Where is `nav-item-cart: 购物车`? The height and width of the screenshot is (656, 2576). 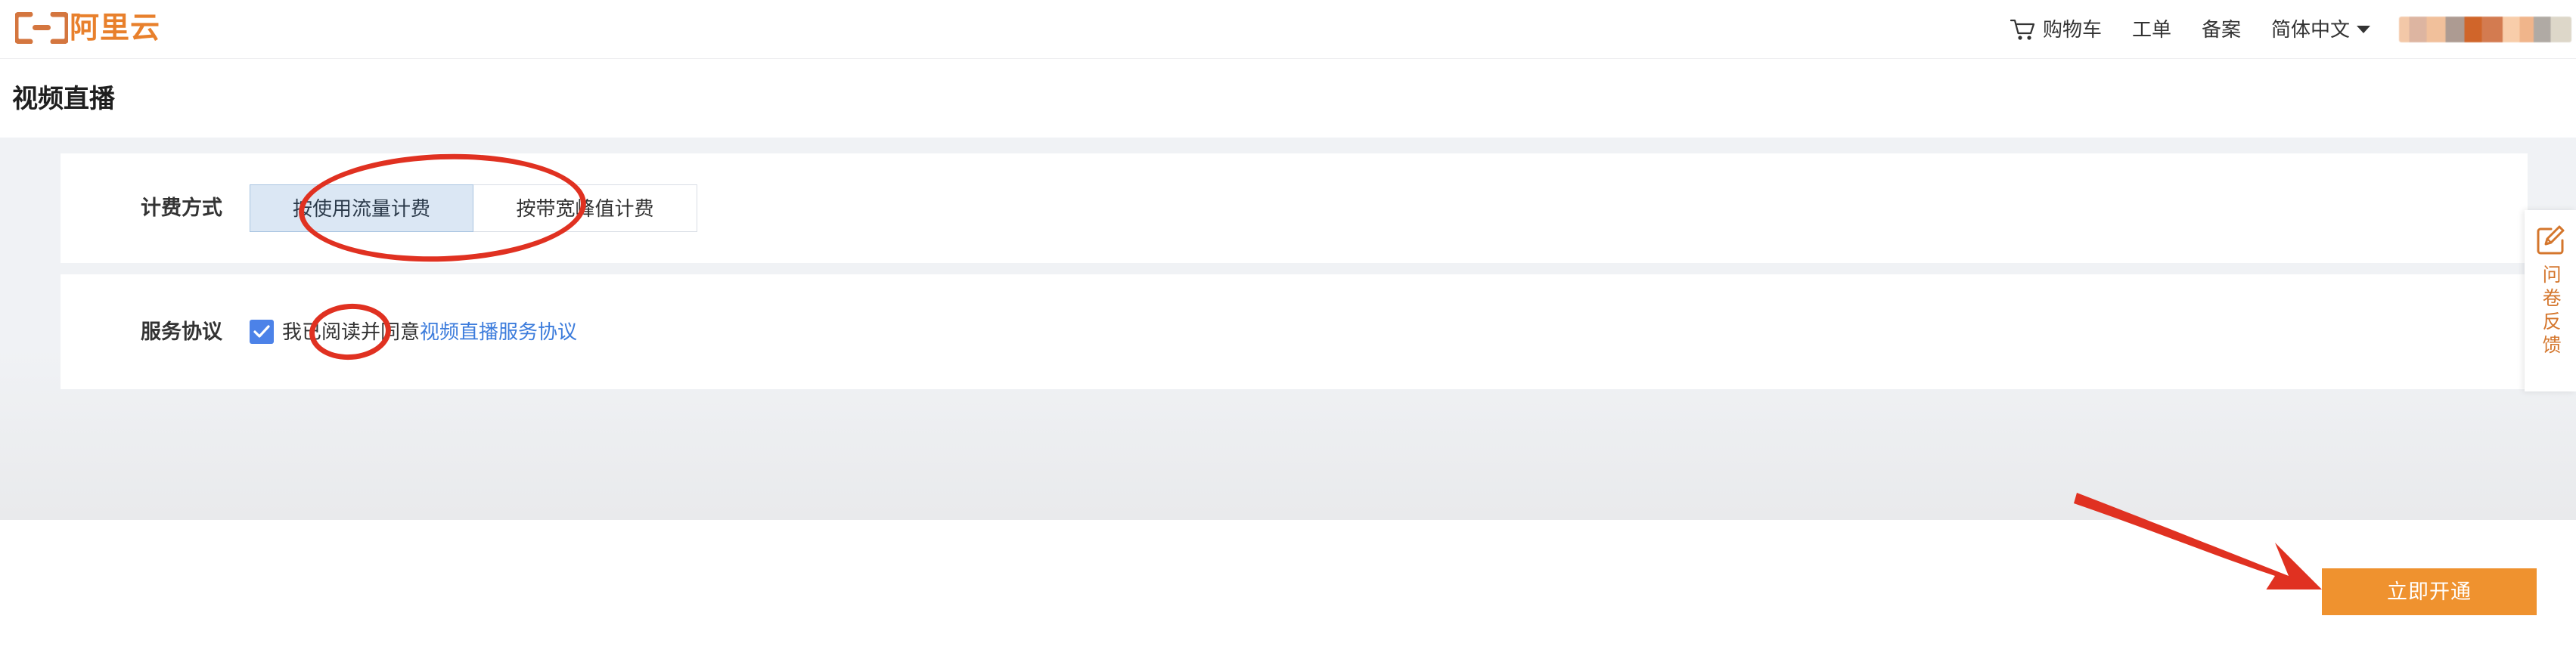 nav-item-cart: 购物车 is located at coordinates (2056, 29).